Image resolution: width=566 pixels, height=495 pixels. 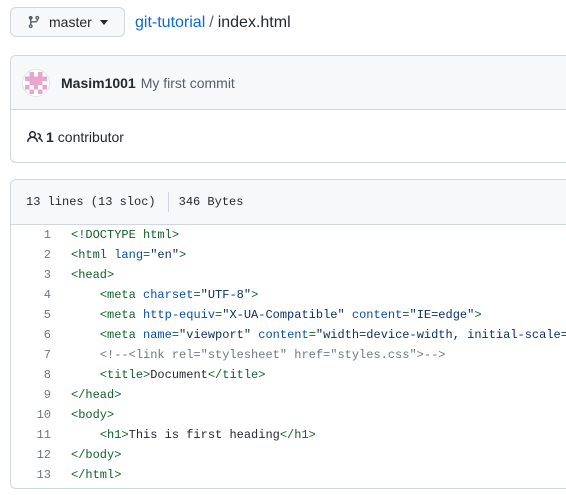 I want to click on code-text: </head>, so click(x=96, y=395).